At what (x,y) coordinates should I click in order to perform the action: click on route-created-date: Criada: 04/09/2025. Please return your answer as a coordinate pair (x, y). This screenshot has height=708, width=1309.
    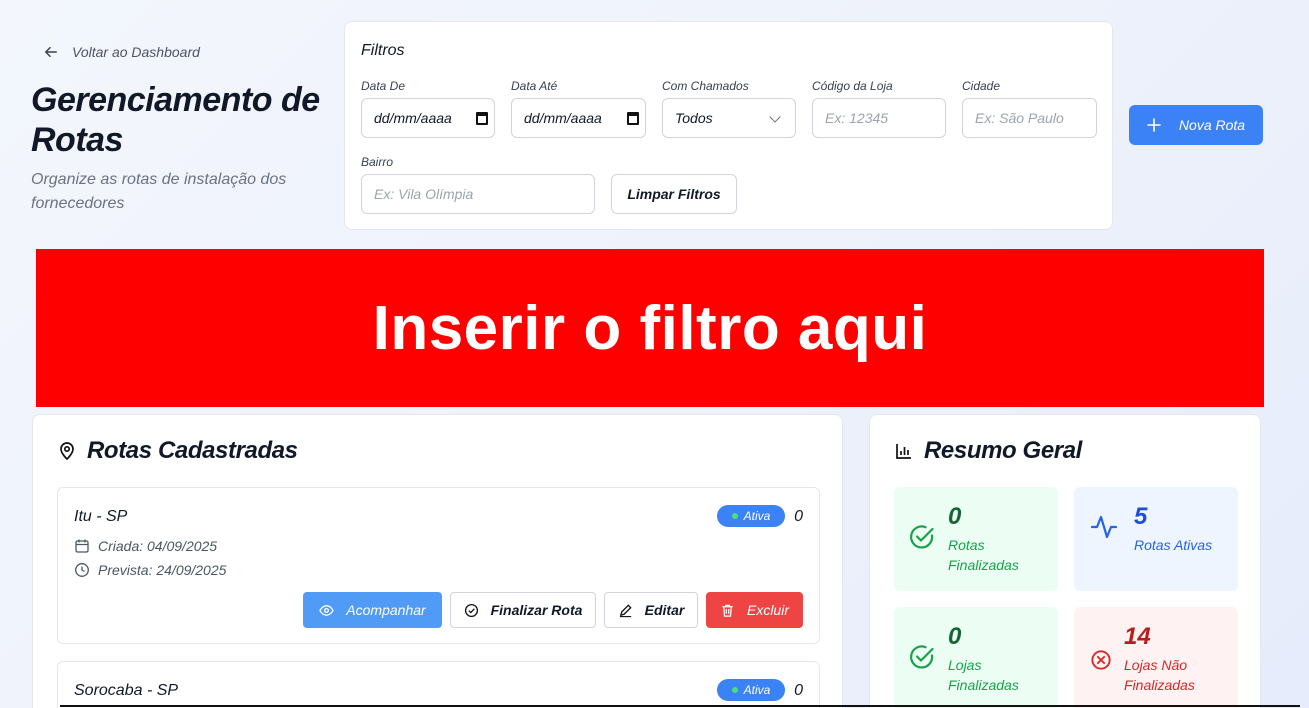
    Looking at the image, I should click on (158, 546).